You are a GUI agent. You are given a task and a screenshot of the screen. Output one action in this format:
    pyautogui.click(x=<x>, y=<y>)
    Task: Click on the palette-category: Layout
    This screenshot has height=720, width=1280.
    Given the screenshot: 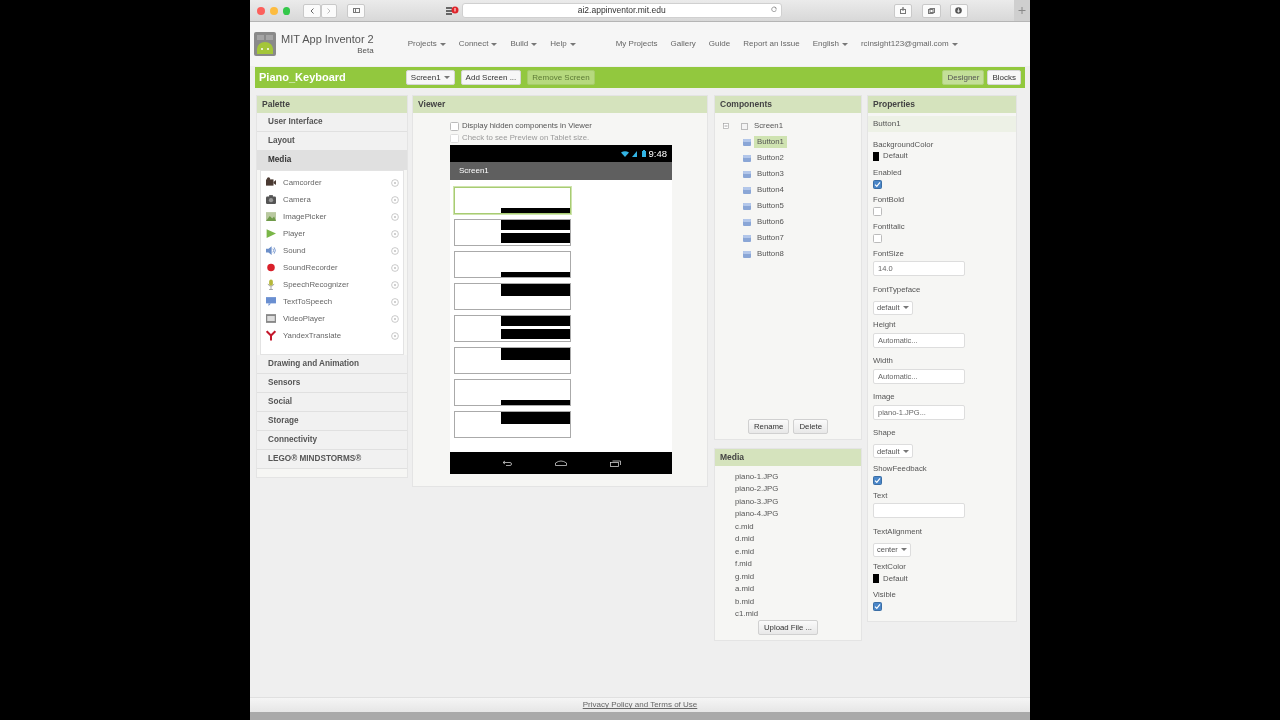 What is the action you would take?
    pyautogui.click(x=332, y=141)
    